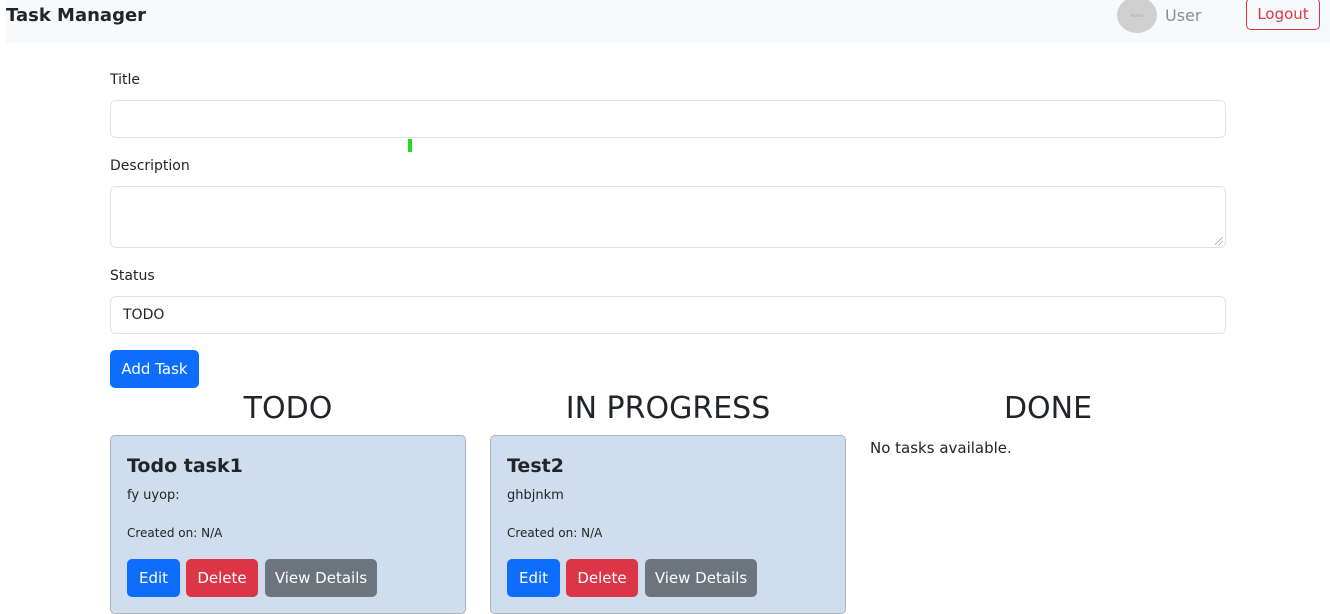 The height and width of the screenshot is (614, 1330). Describe the element at coordinates (668, 408) in the screenshot. I see `column-heading-in-progress: IN PROGRESS` at that location.